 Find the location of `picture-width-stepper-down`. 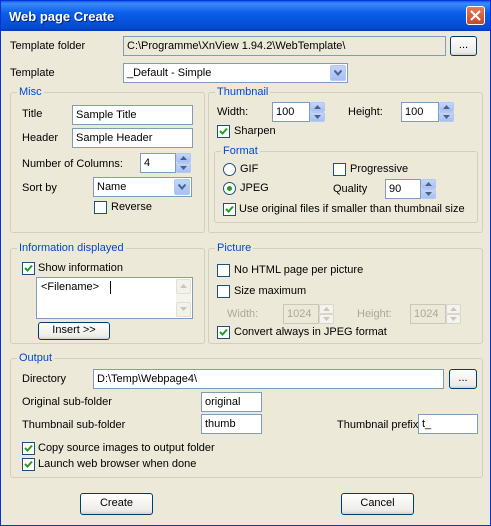

picture-width-stepper-down is located at coordinates (326, 319).